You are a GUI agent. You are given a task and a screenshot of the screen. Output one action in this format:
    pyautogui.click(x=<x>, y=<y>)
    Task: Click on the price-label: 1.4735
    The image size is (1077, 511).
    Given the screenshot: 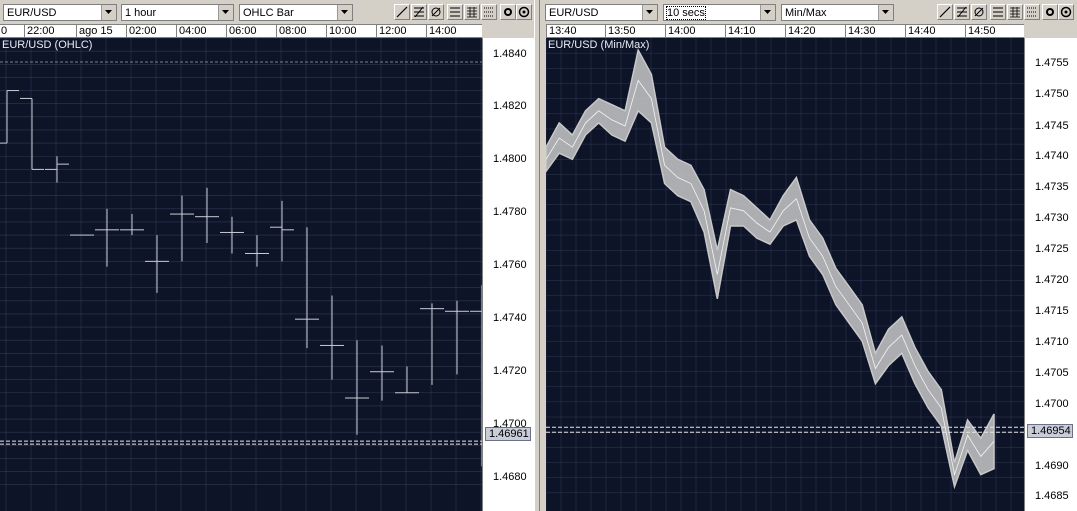 What is the action you would take?
    pyautogui.click(x=1052, y=187)
    